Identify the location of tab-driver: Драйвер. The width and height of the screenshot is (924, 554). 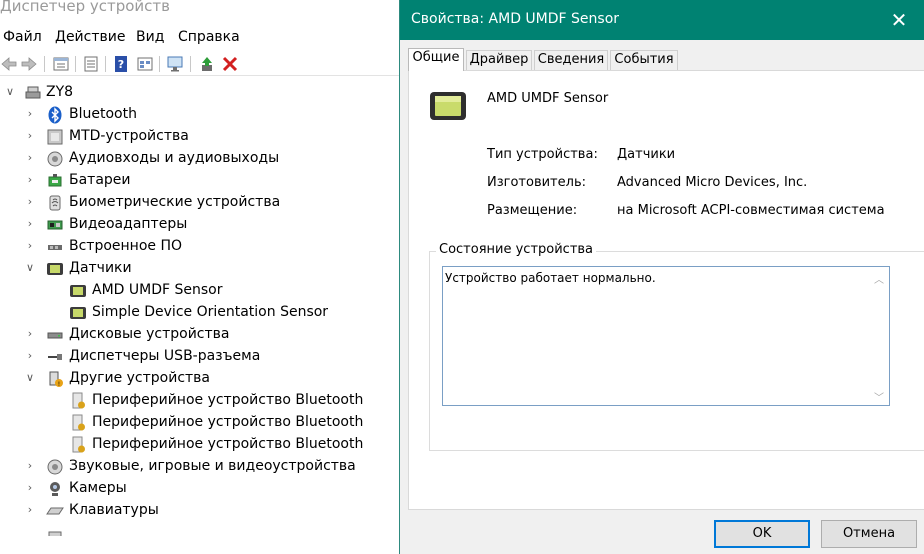
(499, 60).